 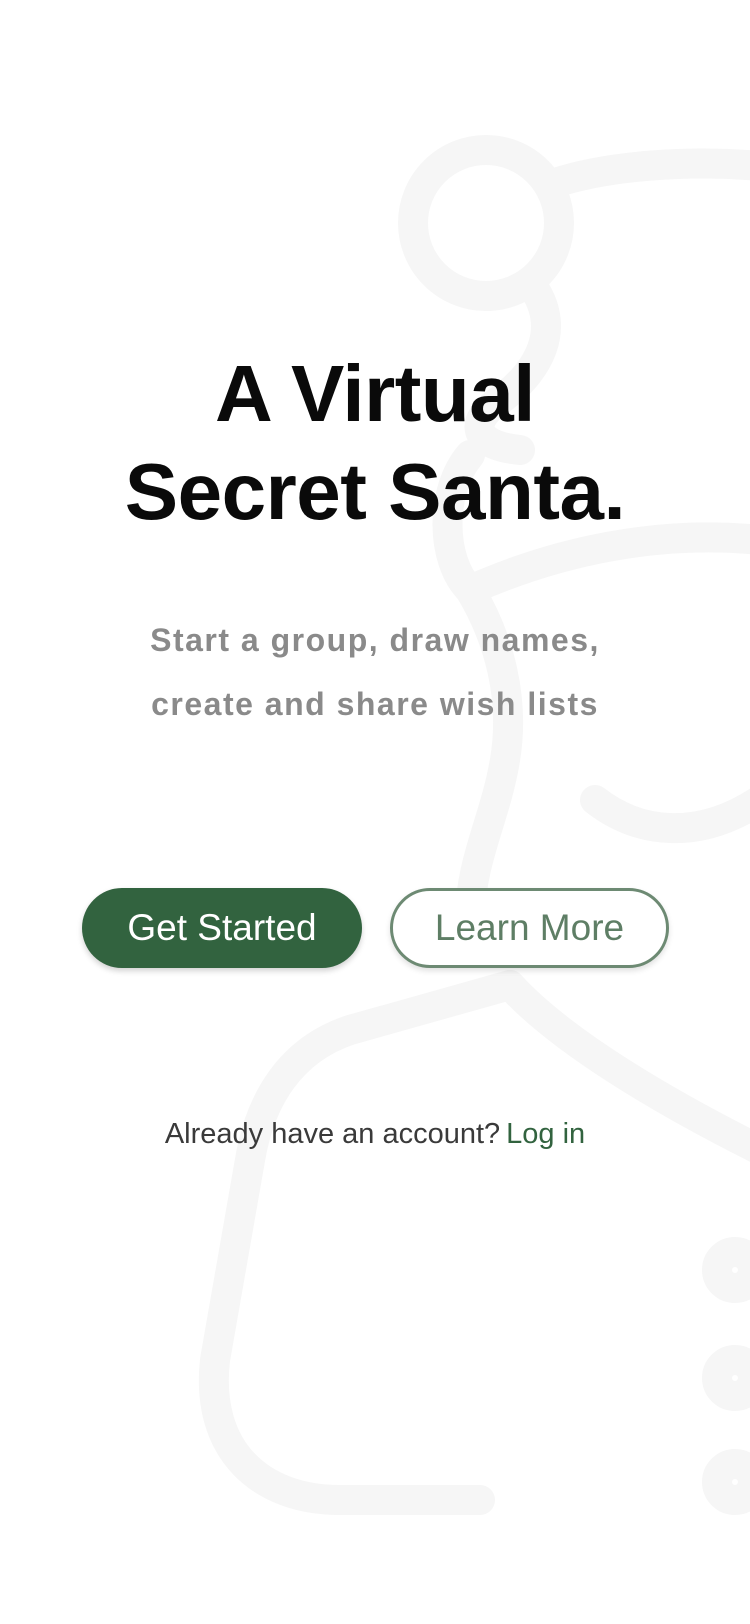 What do you see at coordinates (545, 1134) in the screenshot?
I see `login-link: Log in` at bounding box center [545, 1134].